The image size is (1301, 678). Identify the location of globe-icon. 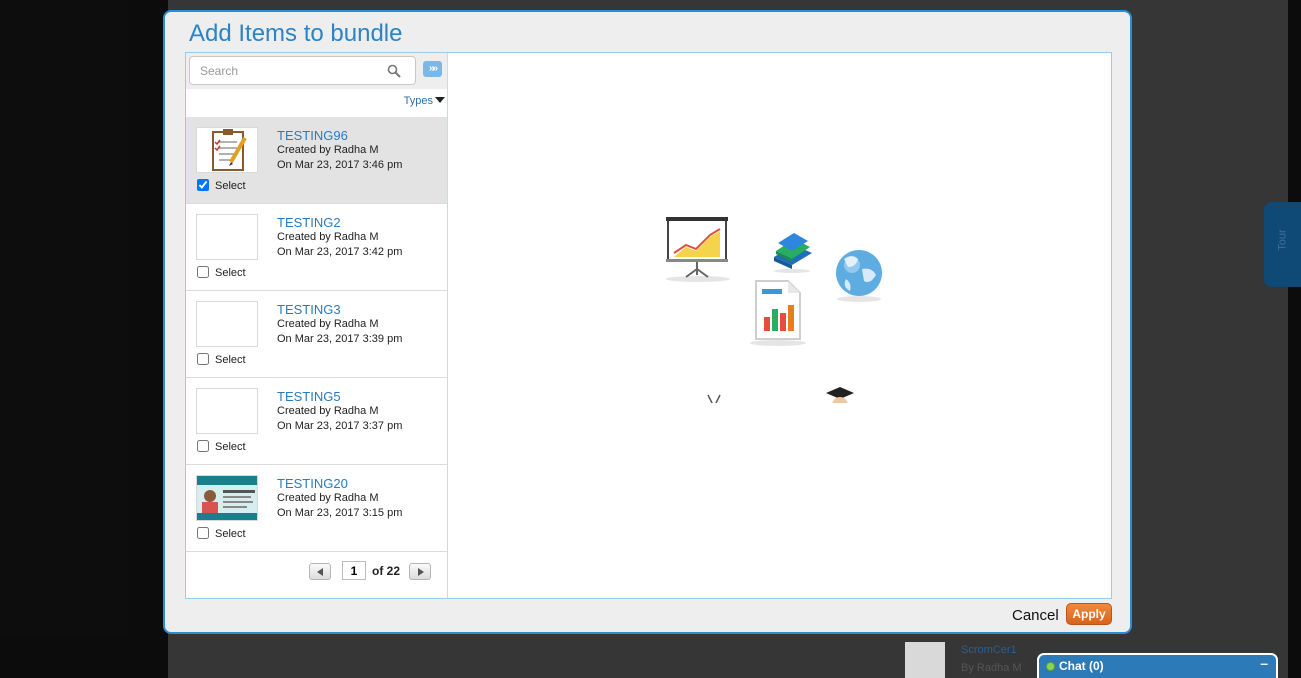
(859, 276).